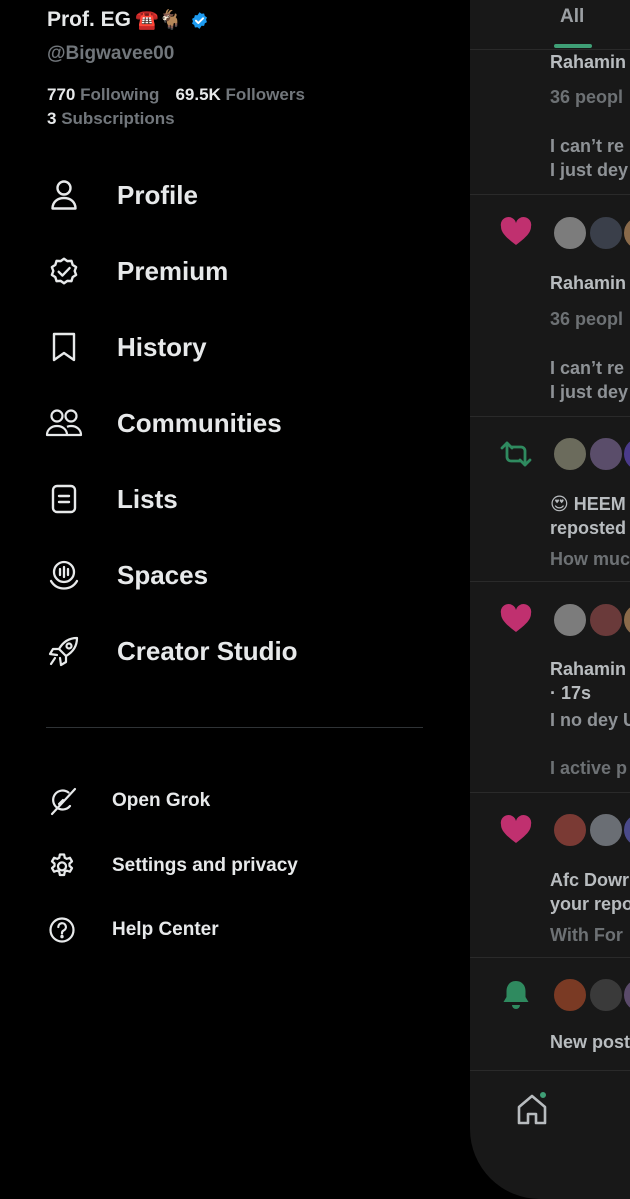 The image size is (630, 1199). What do you see at coordinates (543, 1095) in the screenshot?
I see `unread-indicator` at bounding box center [543, 1095].